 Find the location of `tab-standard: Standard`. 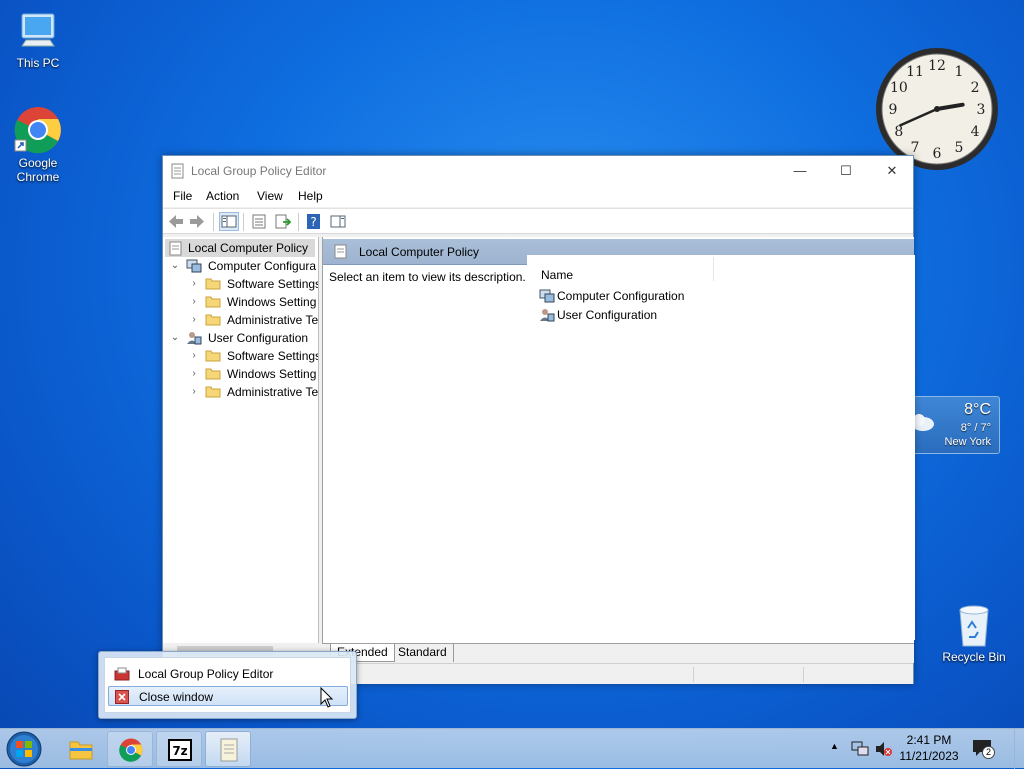

tab-standard: Standard is located at coordinates (423, 653).